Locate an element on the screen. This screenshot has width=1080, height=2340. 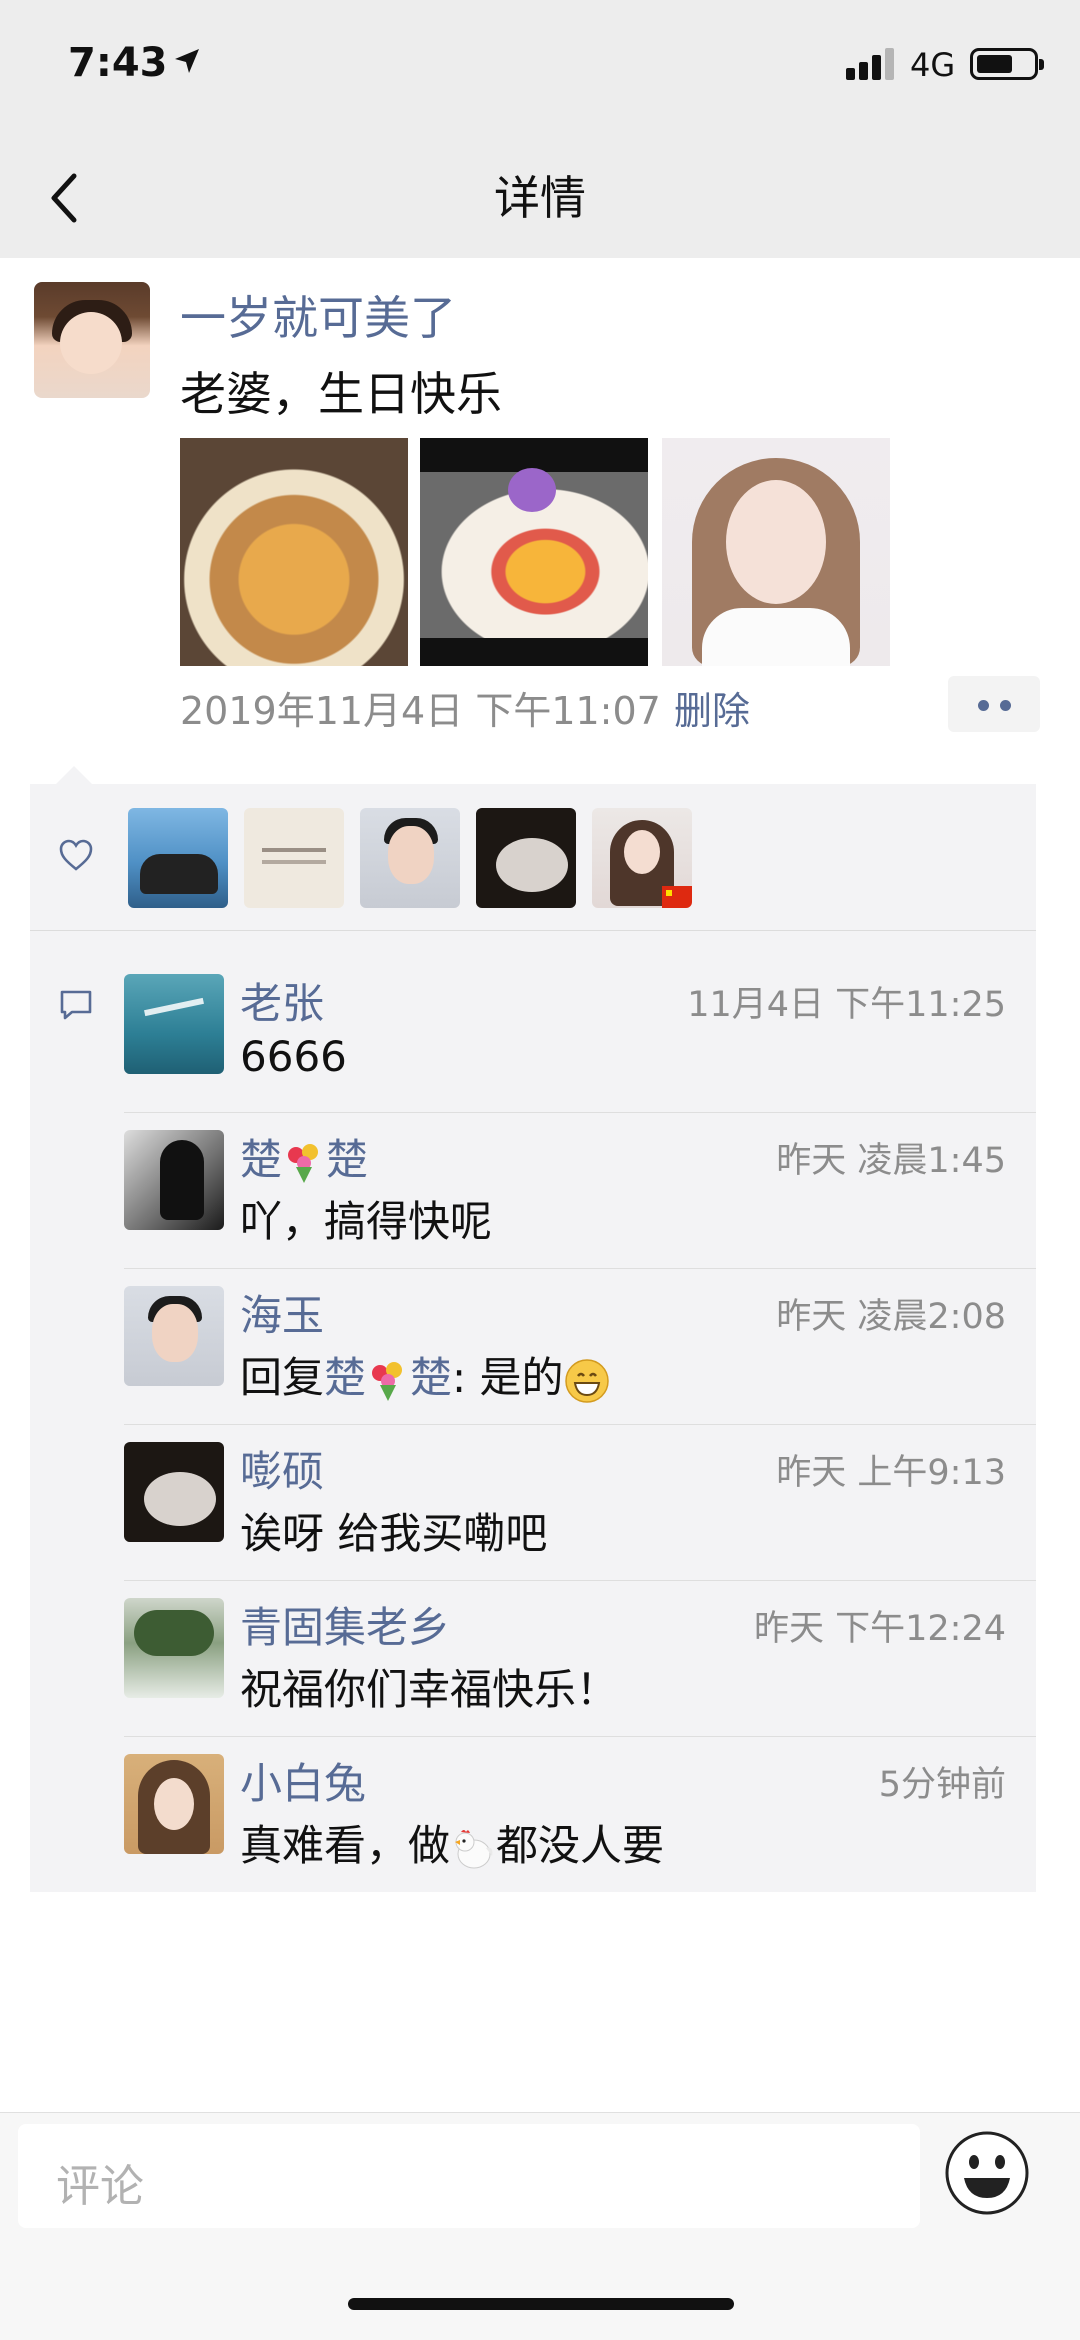
commenter-name: 青固集老乡 is located at coordinates (345, 1624).